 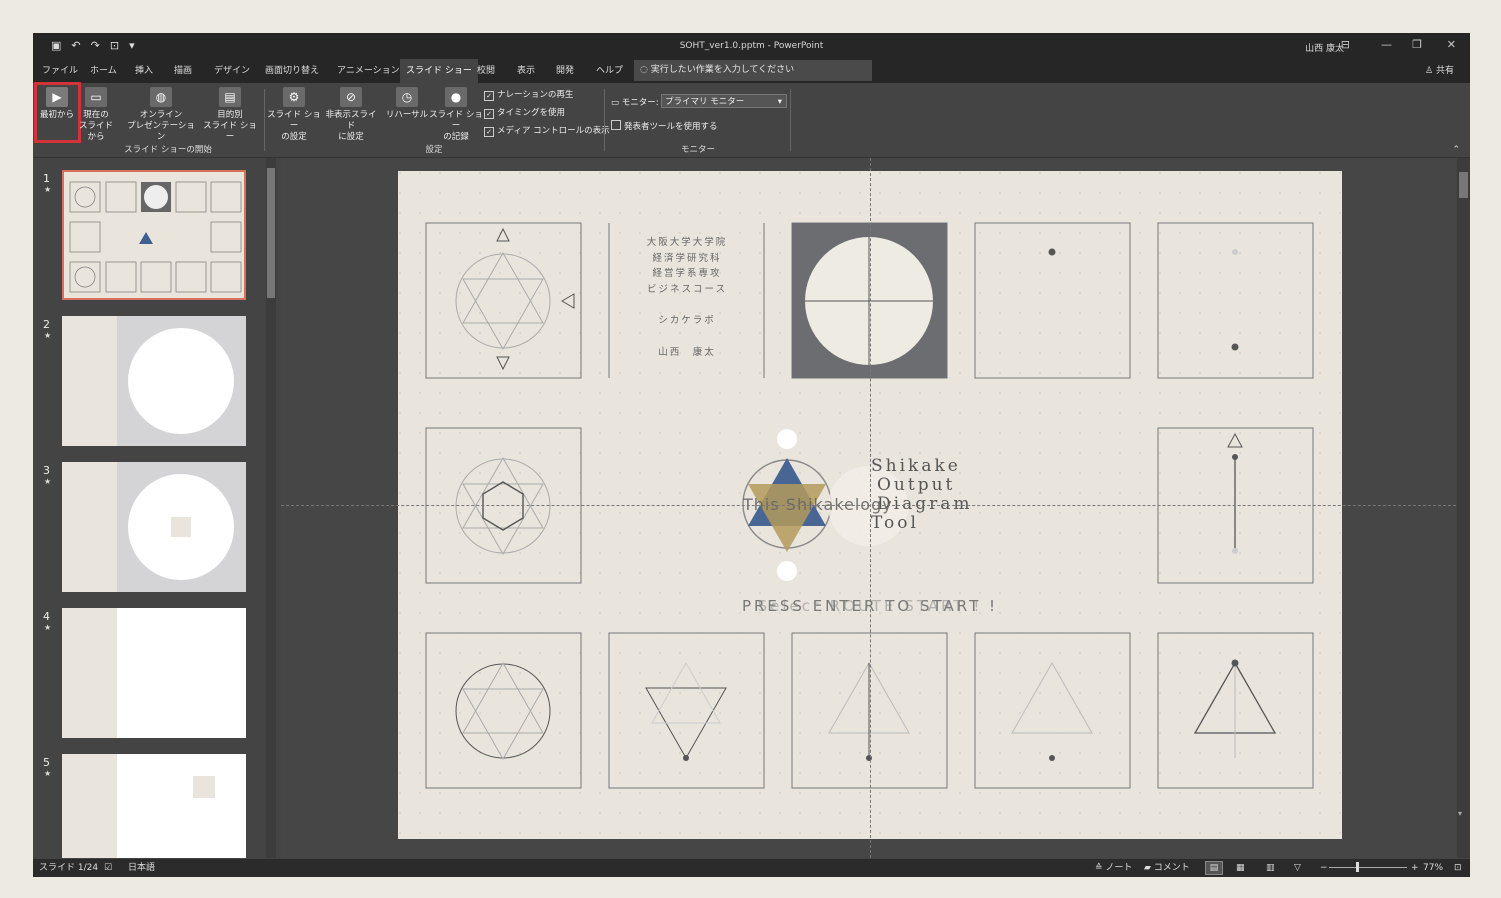 What do you see at coordinates (439, 71) in the screenshot?
I see `tab-slideshow: スライド ショー` at bounding box center [439, 71].